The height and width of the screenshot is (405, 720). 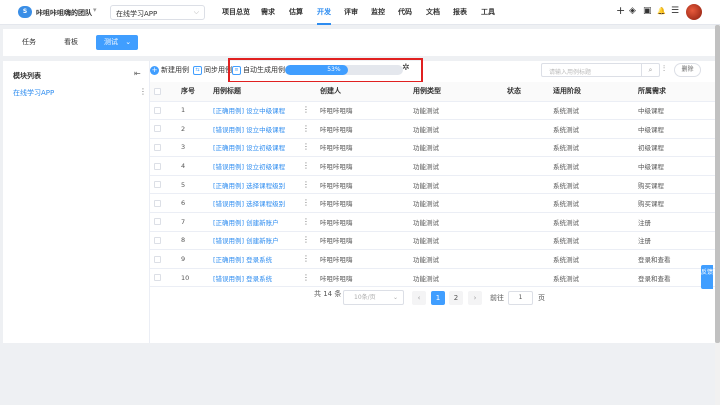 I want to click on case-title-link: [正确用例] 设立初级课程 ⋮, so click(x=262, y=148).